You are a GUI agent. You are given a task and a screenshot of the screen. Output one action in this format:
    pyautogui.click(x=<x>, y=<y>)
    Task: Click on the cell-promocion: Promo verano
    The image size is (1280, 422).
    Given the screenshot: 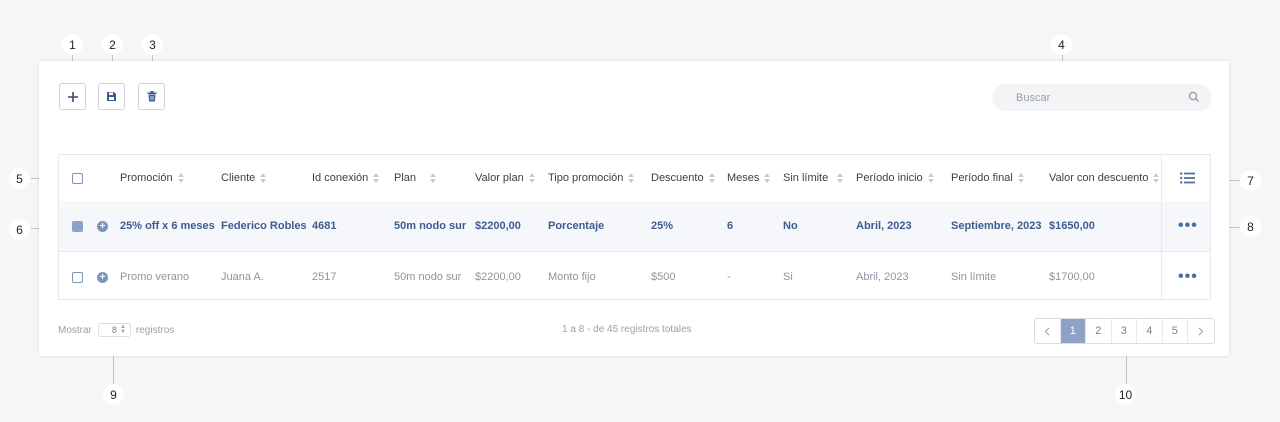 What is the action you would take?
    pyautogui.click(x=155, y=277)
    